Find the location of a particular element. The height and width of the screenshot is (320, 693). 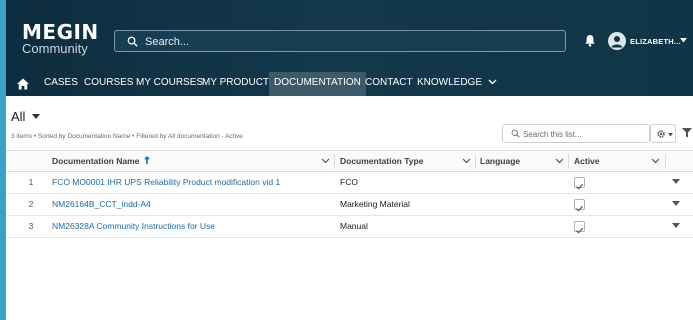

documentation-name-link: NM26164B_CCT_indd-A4 is located at coordinates (101, 204).